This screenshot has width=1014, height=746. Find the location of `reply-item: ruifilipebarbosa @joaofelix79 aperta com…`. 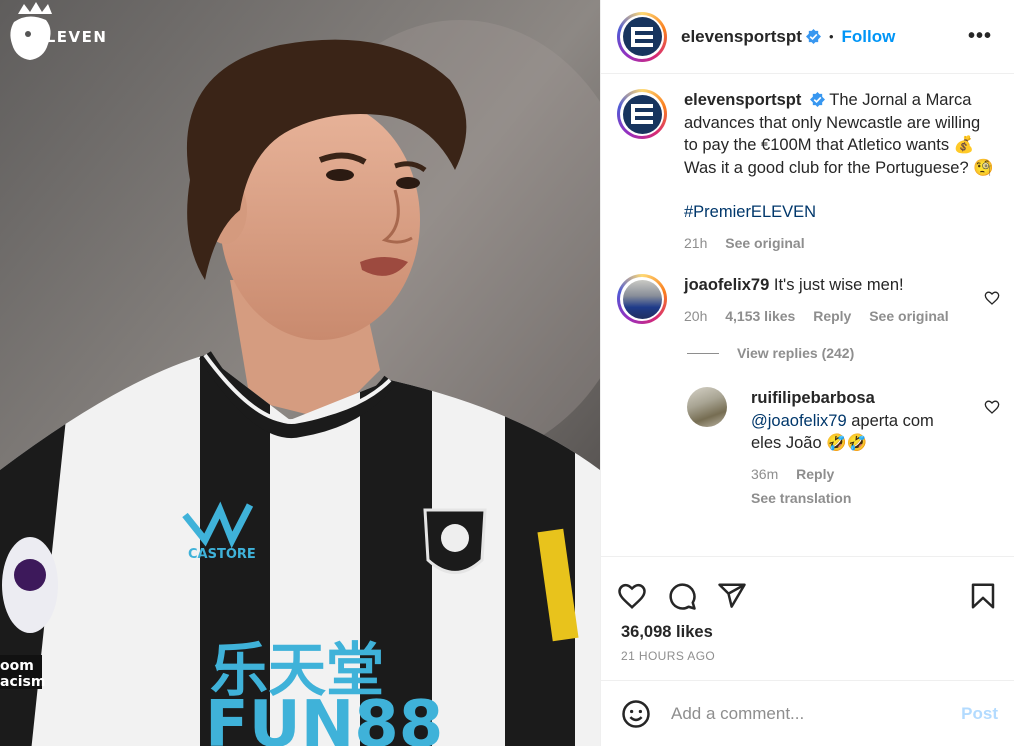

reply-item: ruifilipebarbosa @joaofelix79 aperta com… is located at coordinates (850, 448).